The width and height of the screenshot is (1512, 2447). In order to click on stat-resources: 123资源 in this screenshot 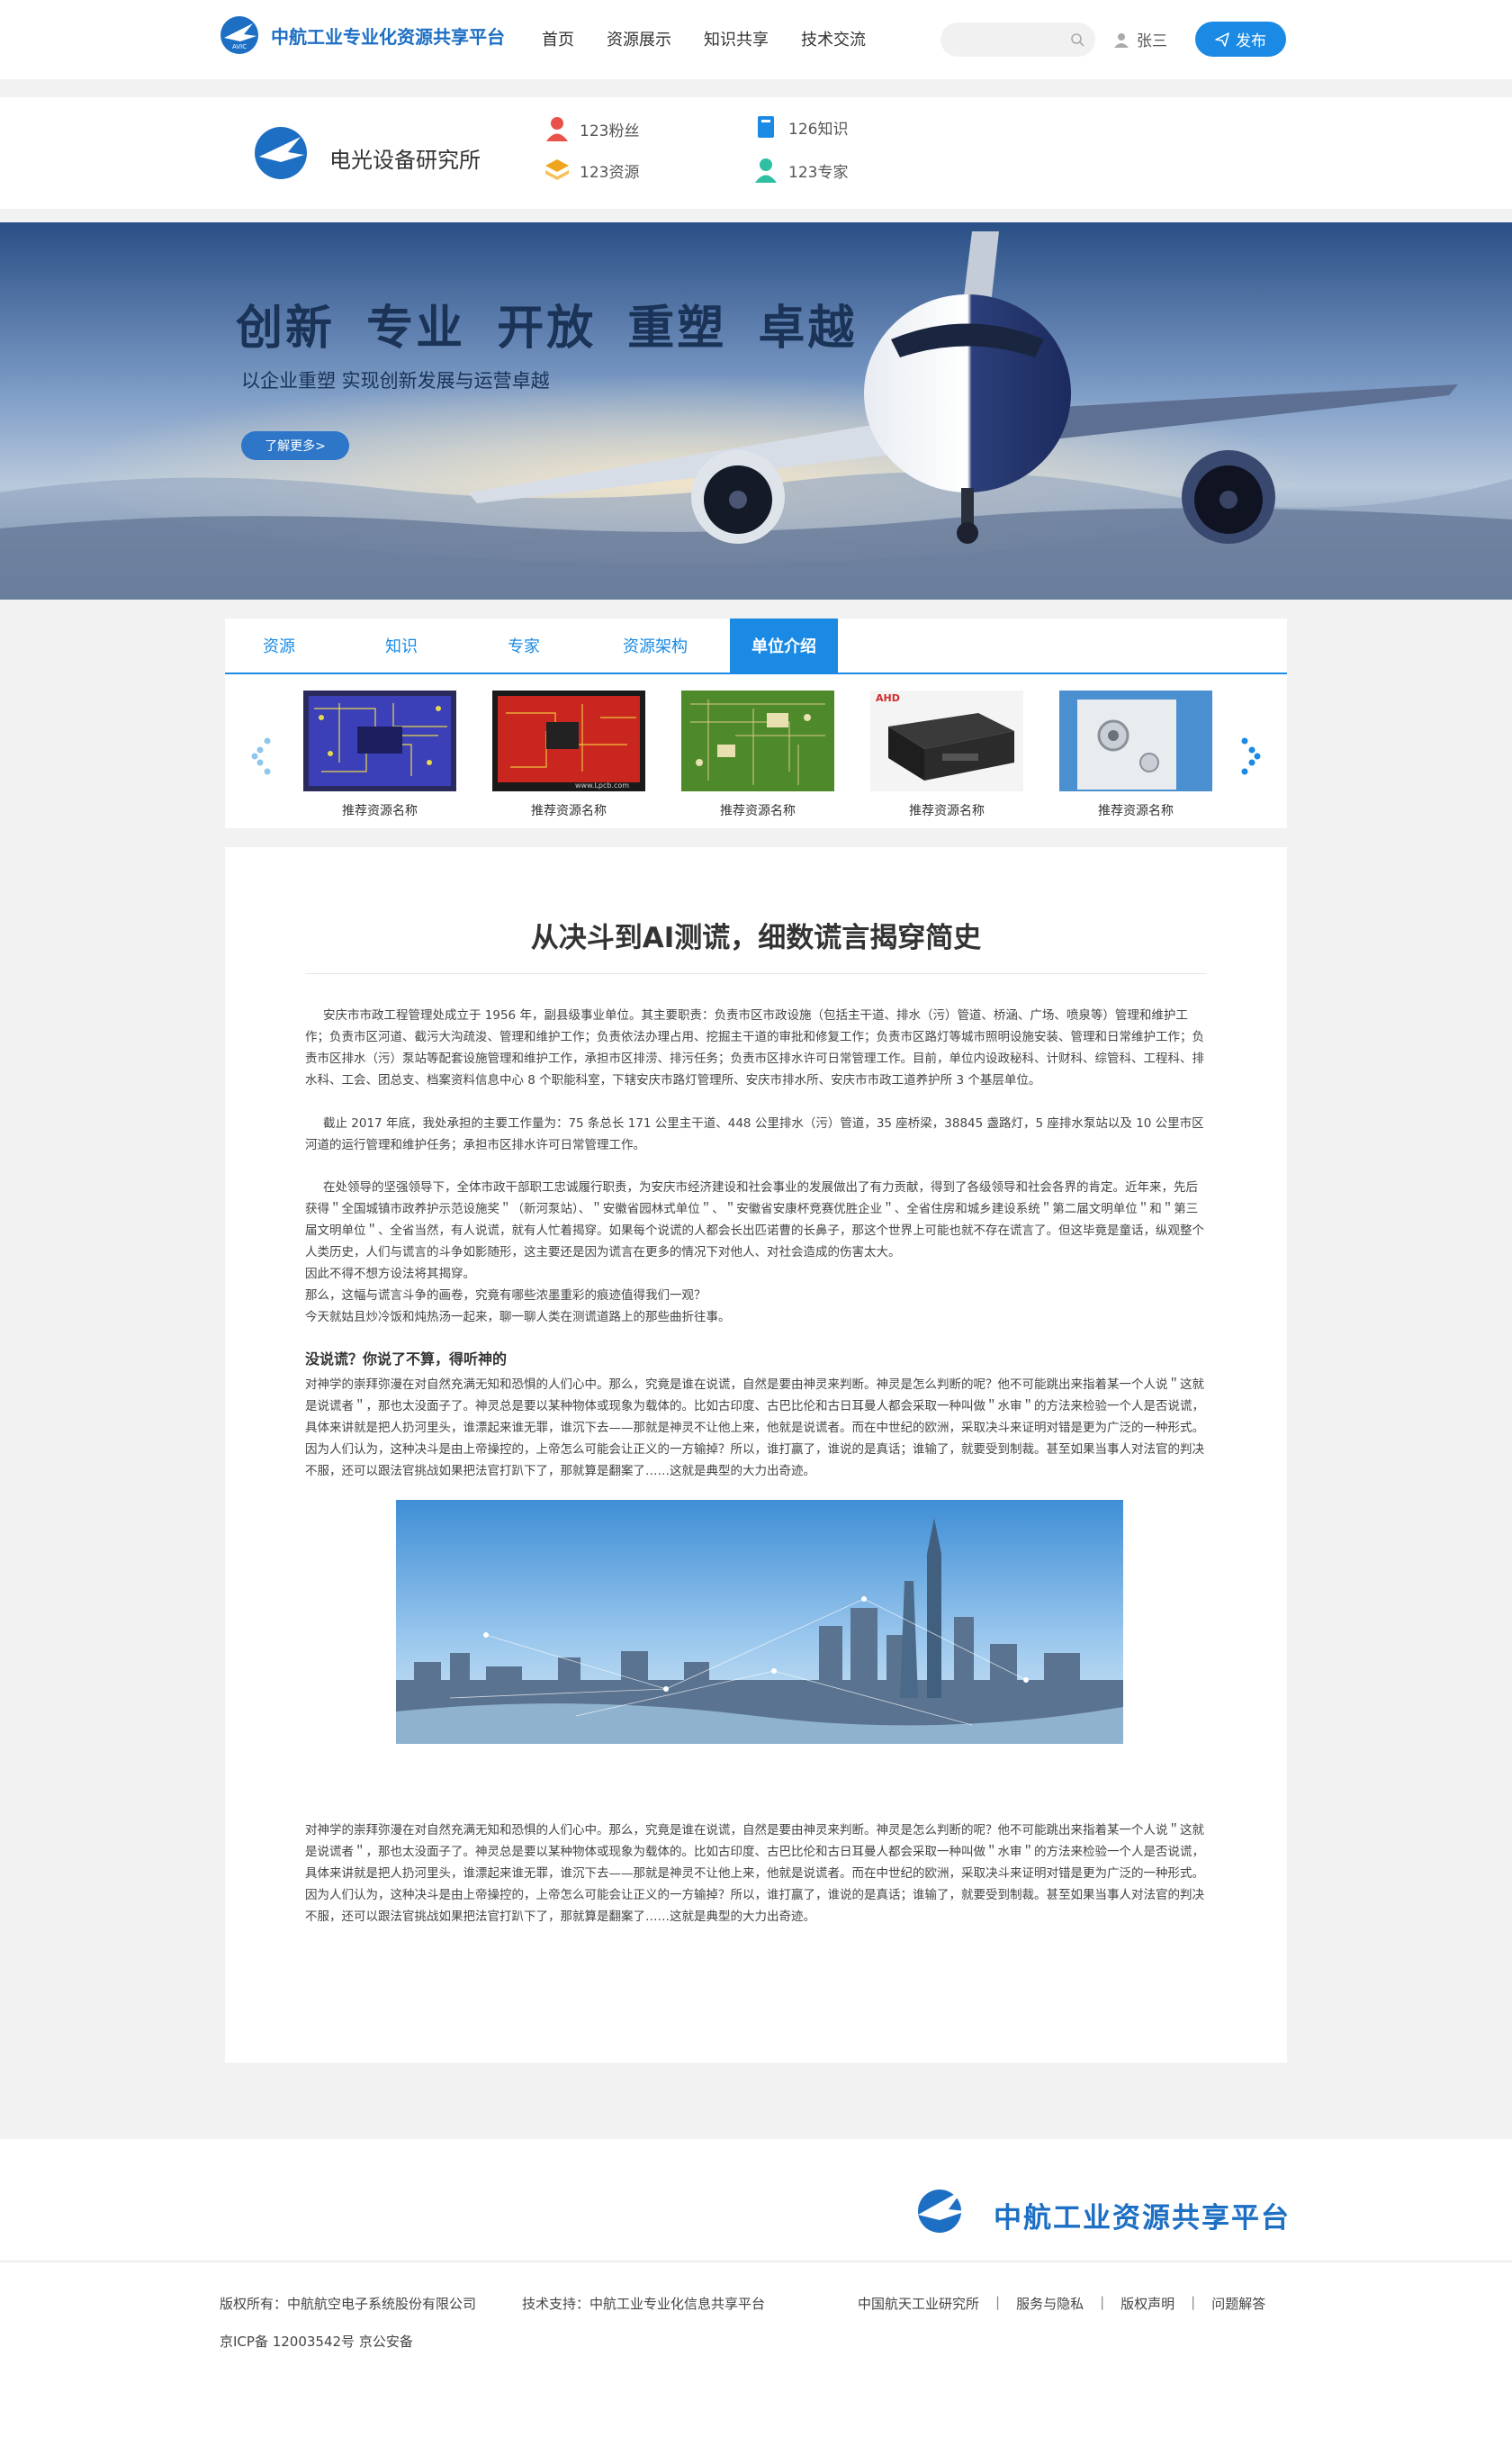, I will do `click(592, 171)`.